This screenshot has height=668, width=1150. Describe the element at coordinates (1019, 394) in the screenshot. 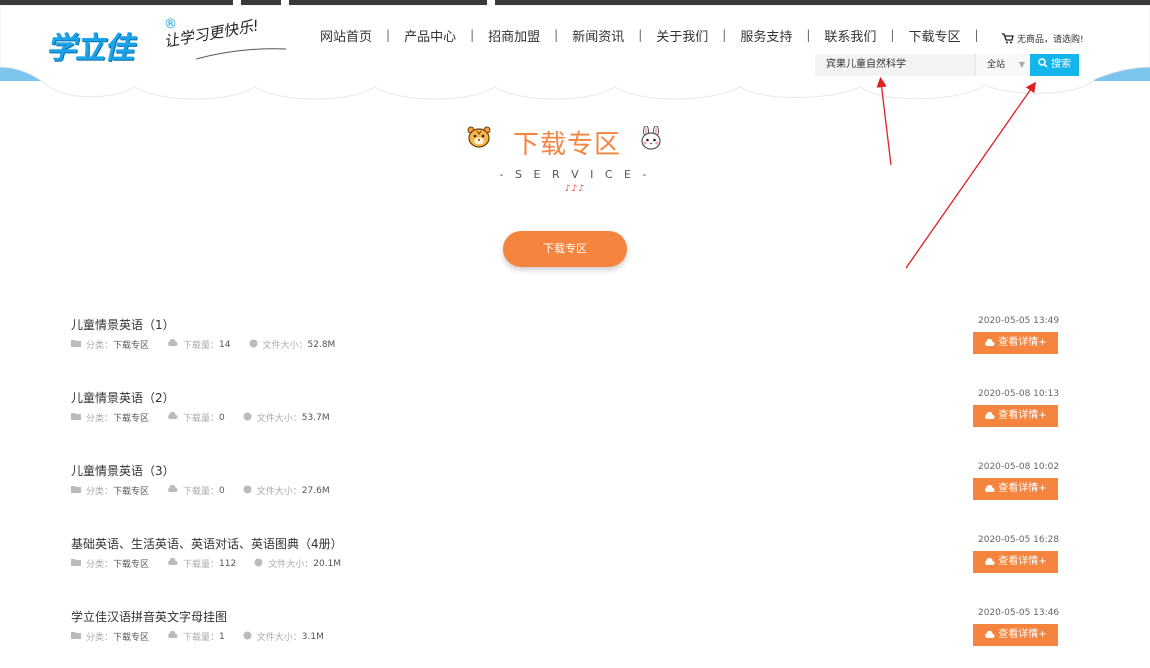

I see `download-date: 2020-05-08 10:13` at that location.